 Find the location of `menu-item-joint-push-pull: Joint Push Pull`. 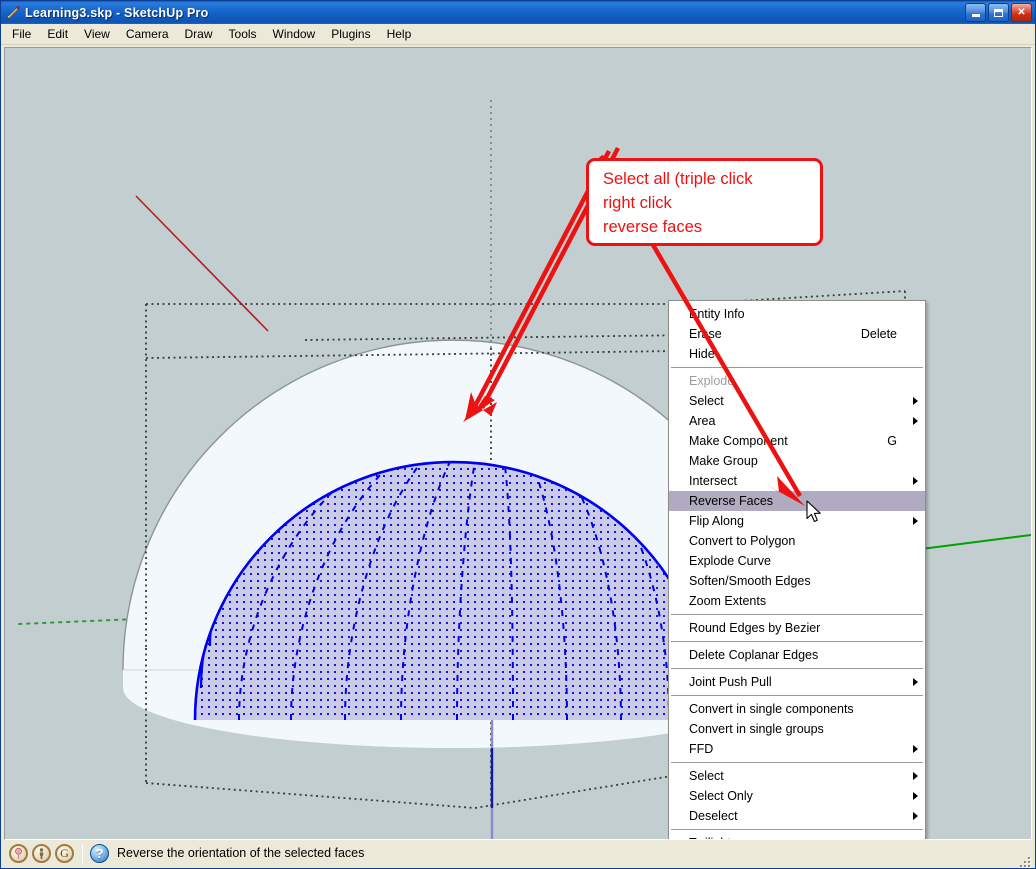

menu-item-joint-push-pull: Joint Push Pull is located at coordinates (797, 682).